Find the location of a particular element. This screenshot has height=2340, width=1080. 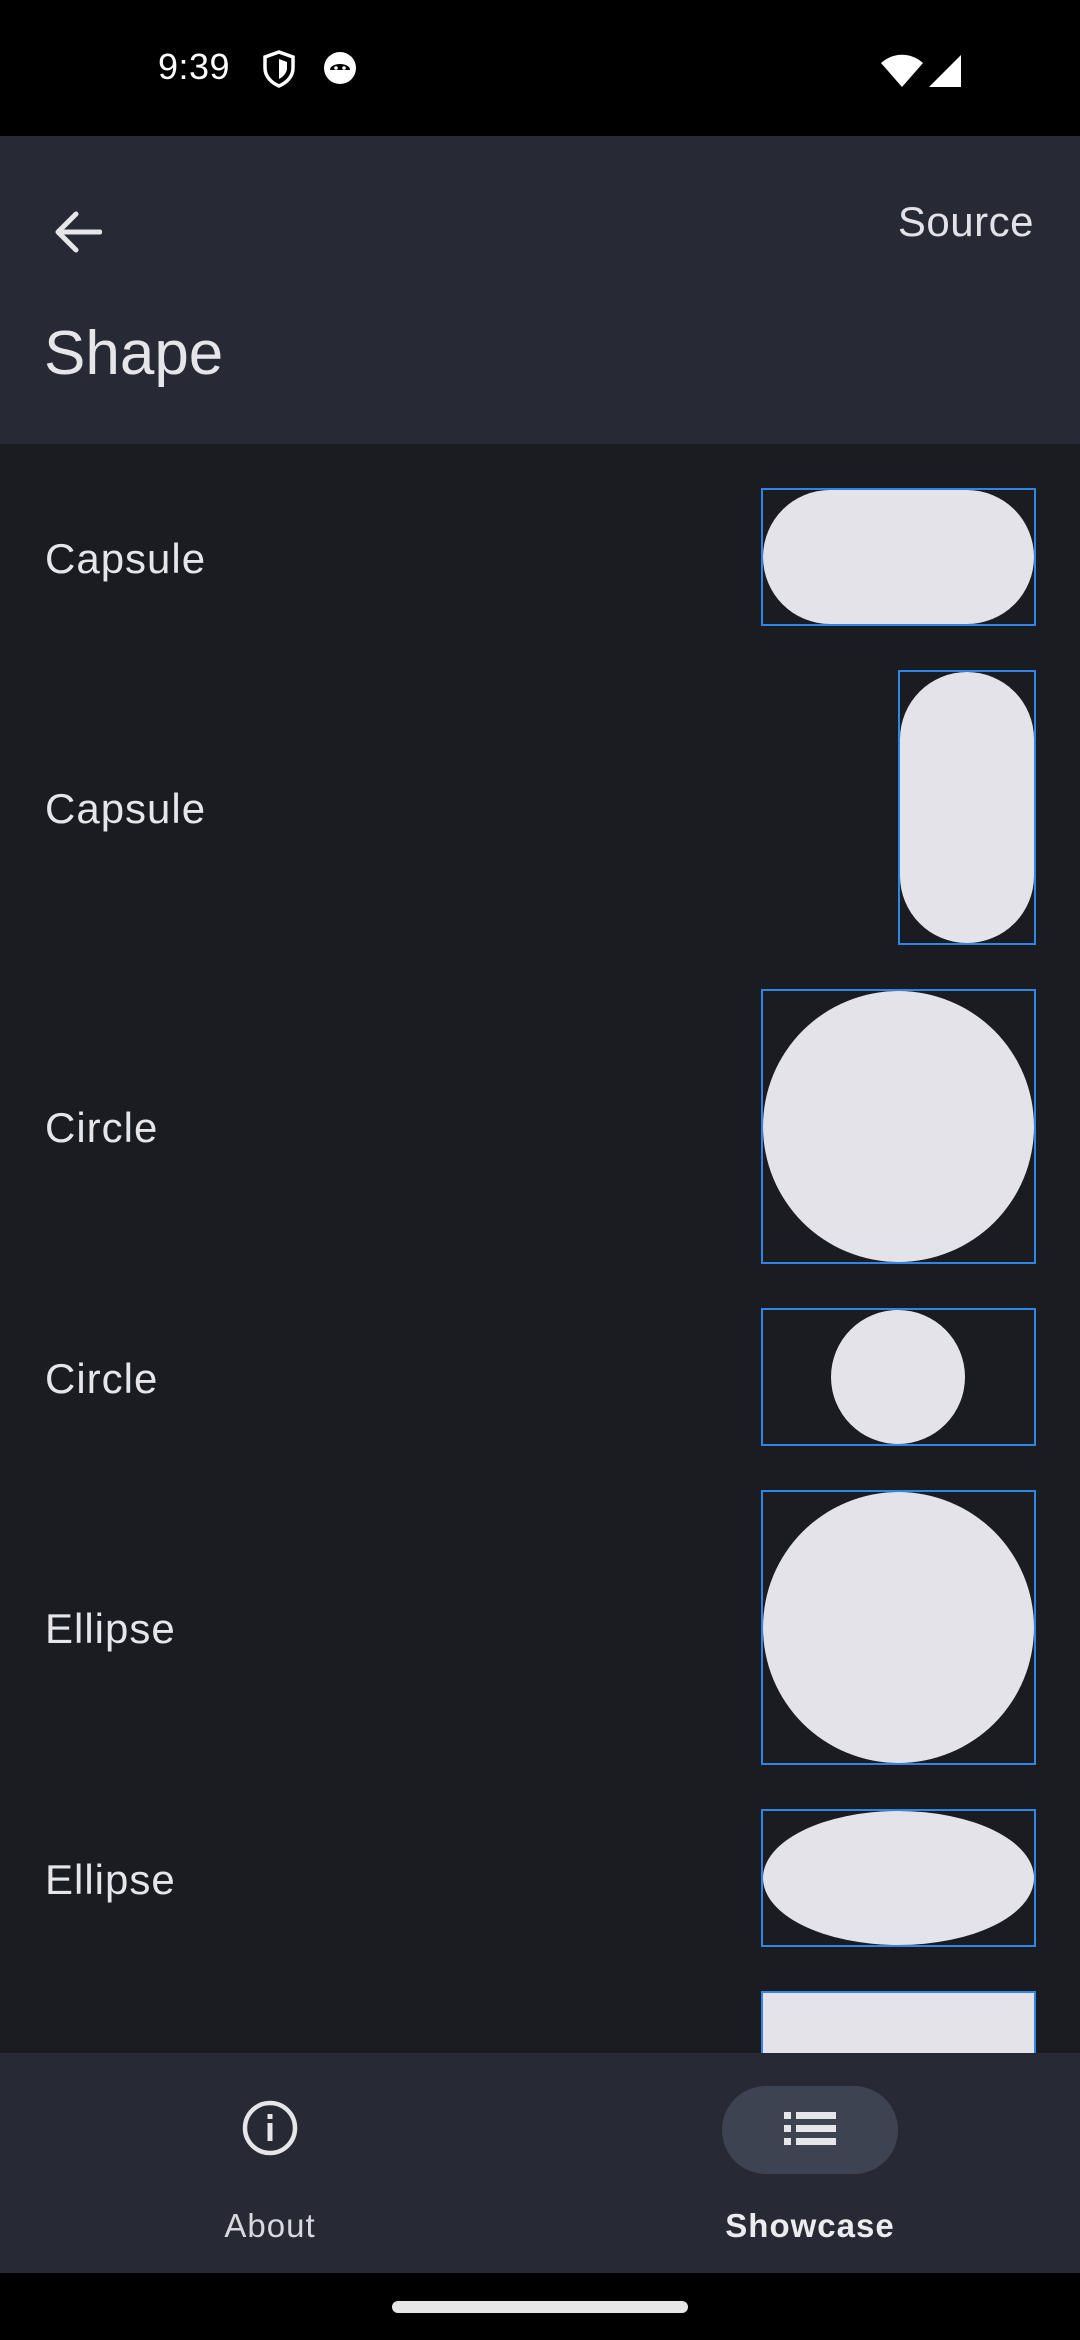

page-title: Shape is located at coordinates (134, 353).